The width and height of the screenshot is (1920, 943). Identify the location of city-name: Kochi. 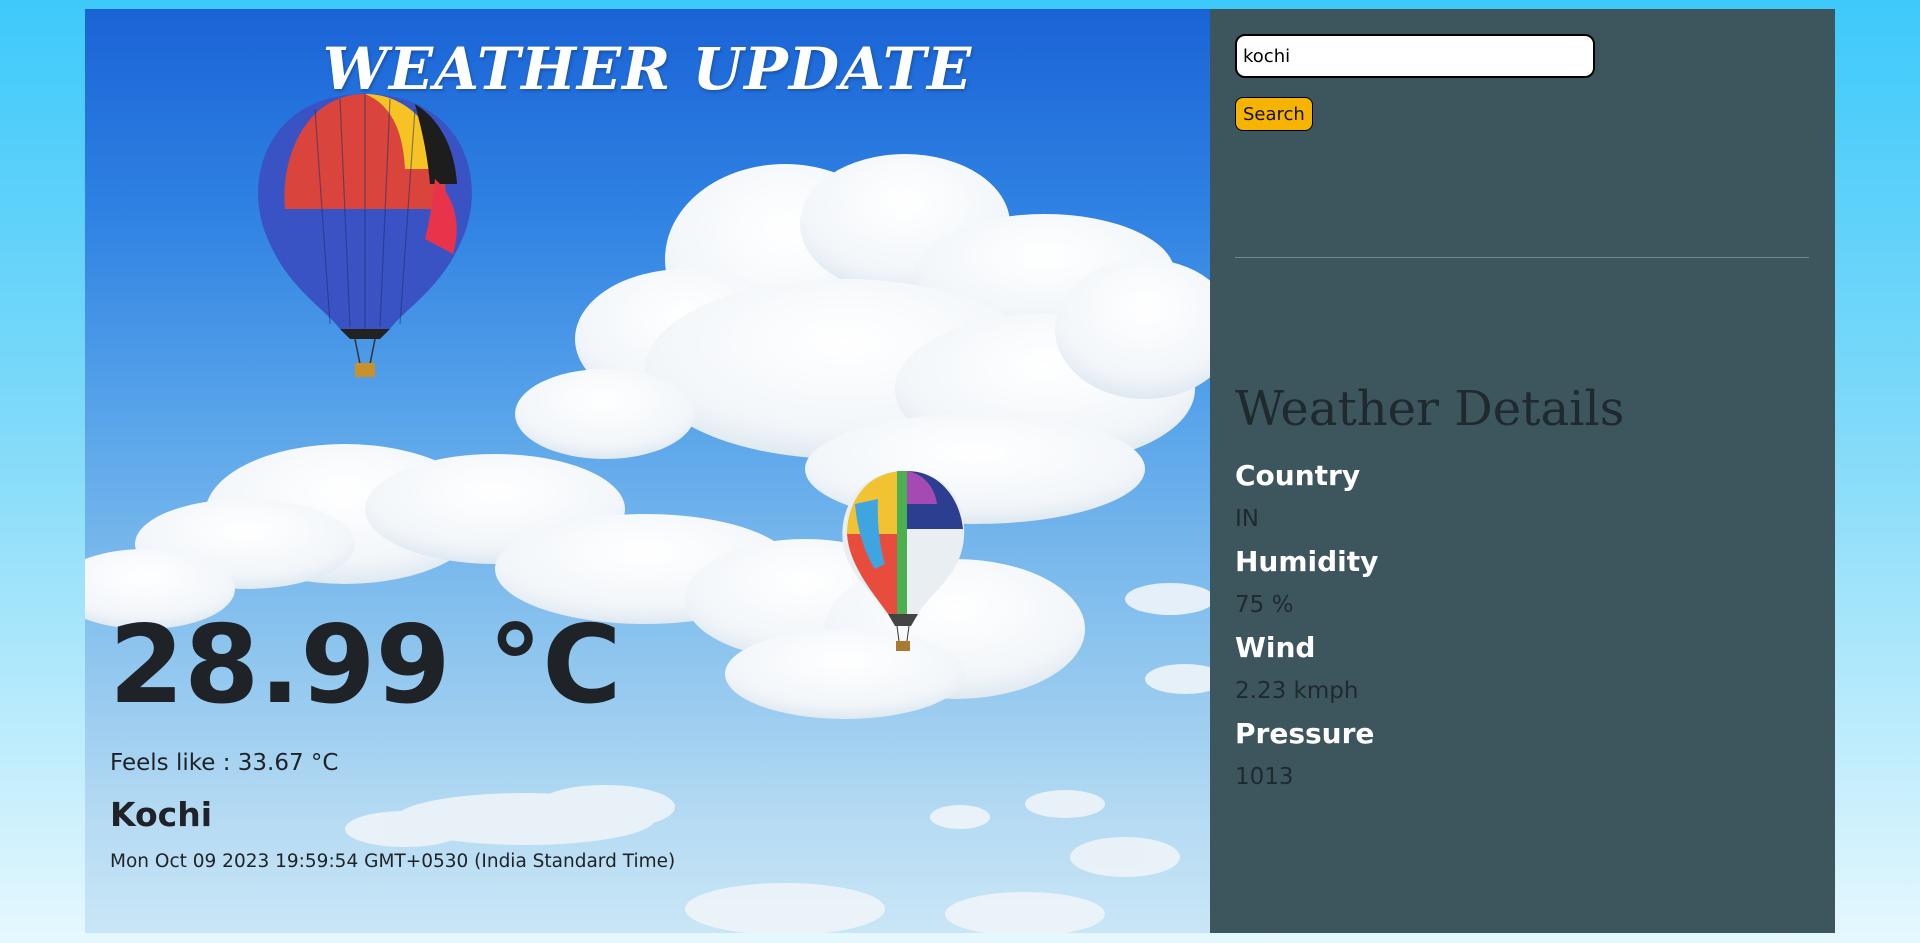
(161, 814).